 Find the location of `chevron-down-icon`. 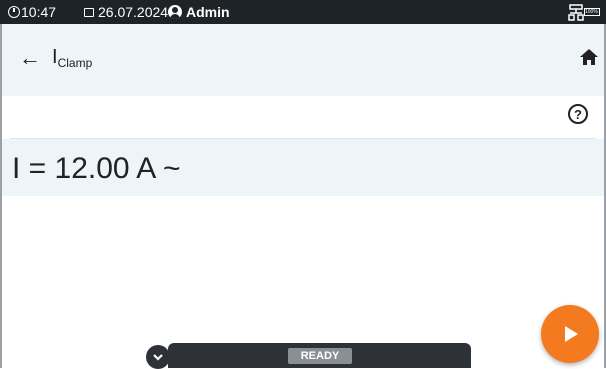

chevron-down-icon is located at coordinates (158, 357).